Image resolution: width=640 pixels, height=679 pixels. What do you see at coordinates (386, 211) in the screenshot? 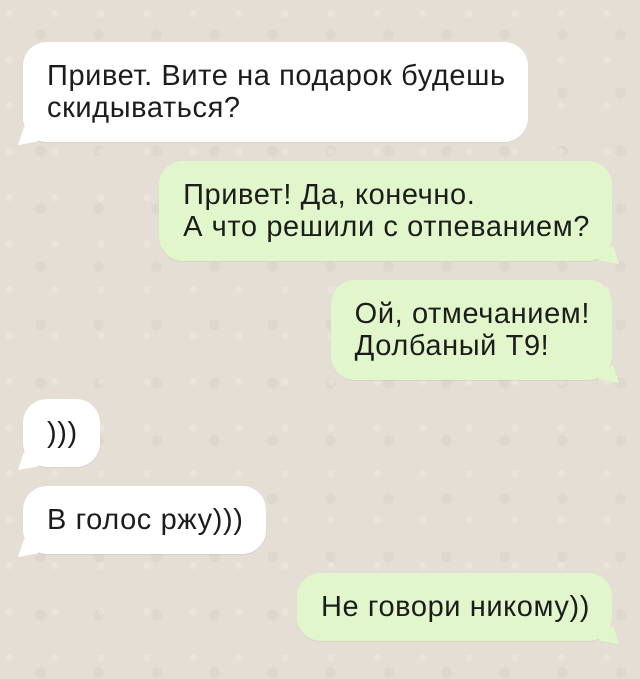
I see `message-text: Привет! Да, конечно. А что решили с отпеванием?` at bounding box center [386, 211].